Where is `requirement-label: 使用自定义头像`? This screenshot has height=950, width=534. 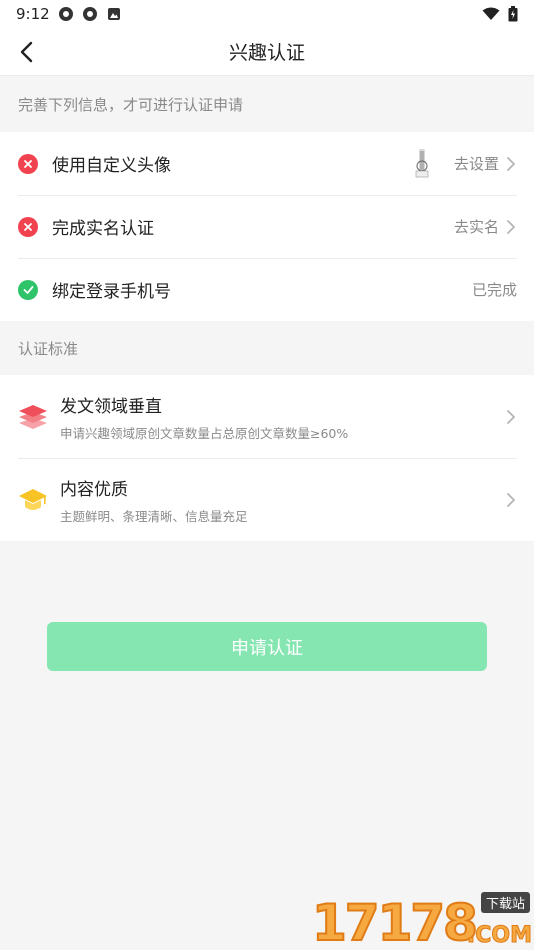 requirement-label: 使用自定义头像 is located at coordinates (111, 166).